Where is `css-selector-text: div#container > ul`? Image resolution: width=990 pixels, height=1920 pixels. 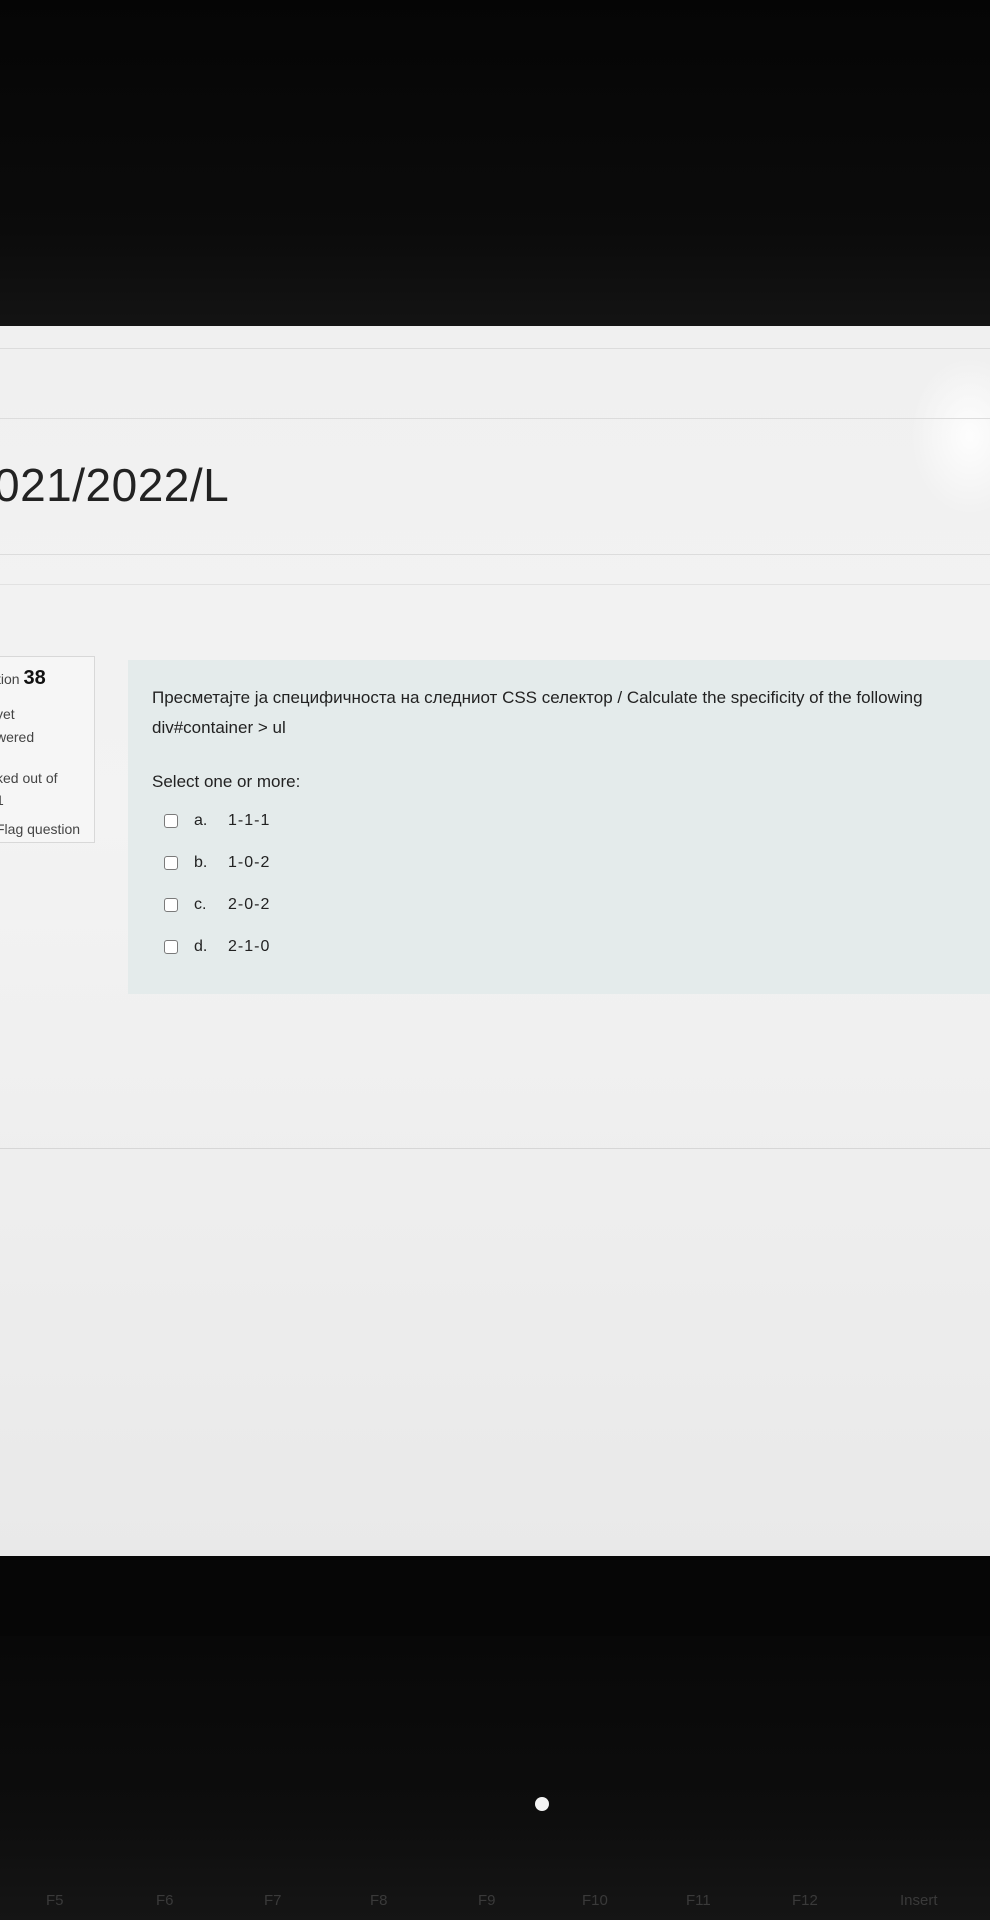
css-selector-text: div#container > ul is located at coordinates (219, 727).